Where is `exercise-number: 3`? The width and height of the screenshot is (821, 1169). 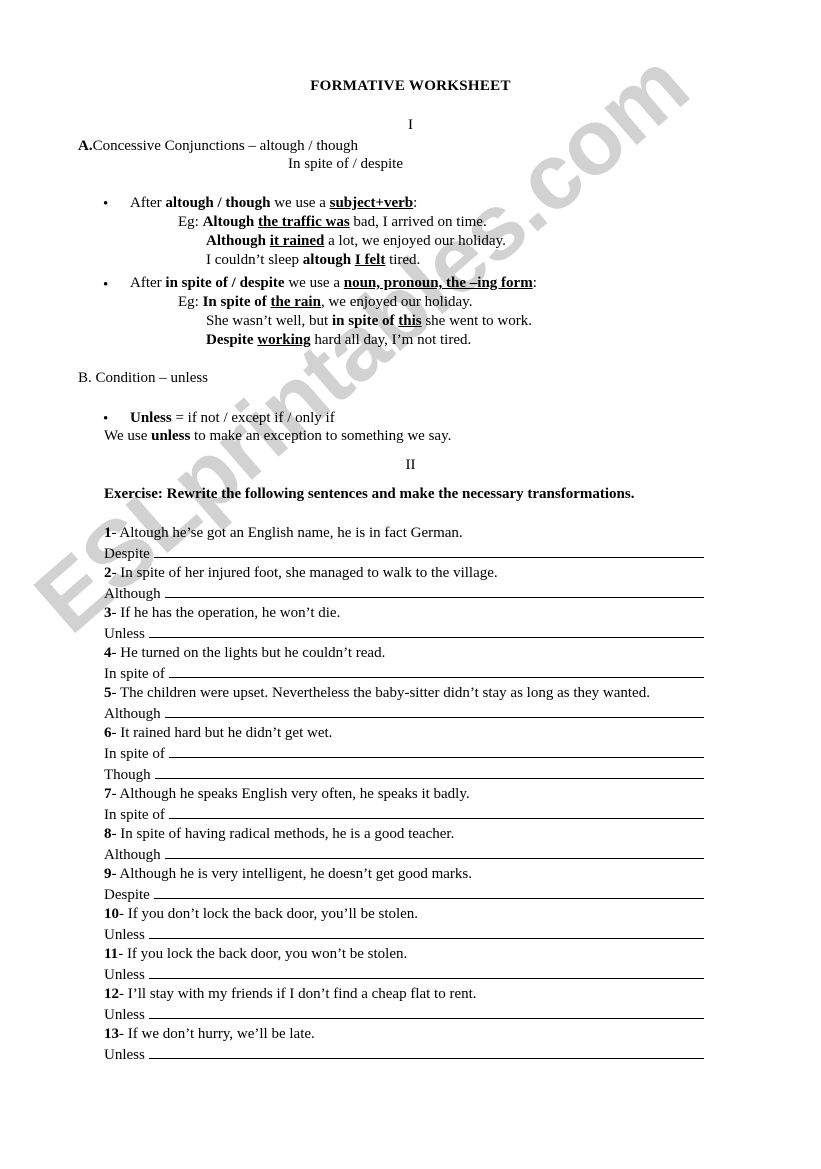
exercise-number: 3 is located at coordinates (108, 613).